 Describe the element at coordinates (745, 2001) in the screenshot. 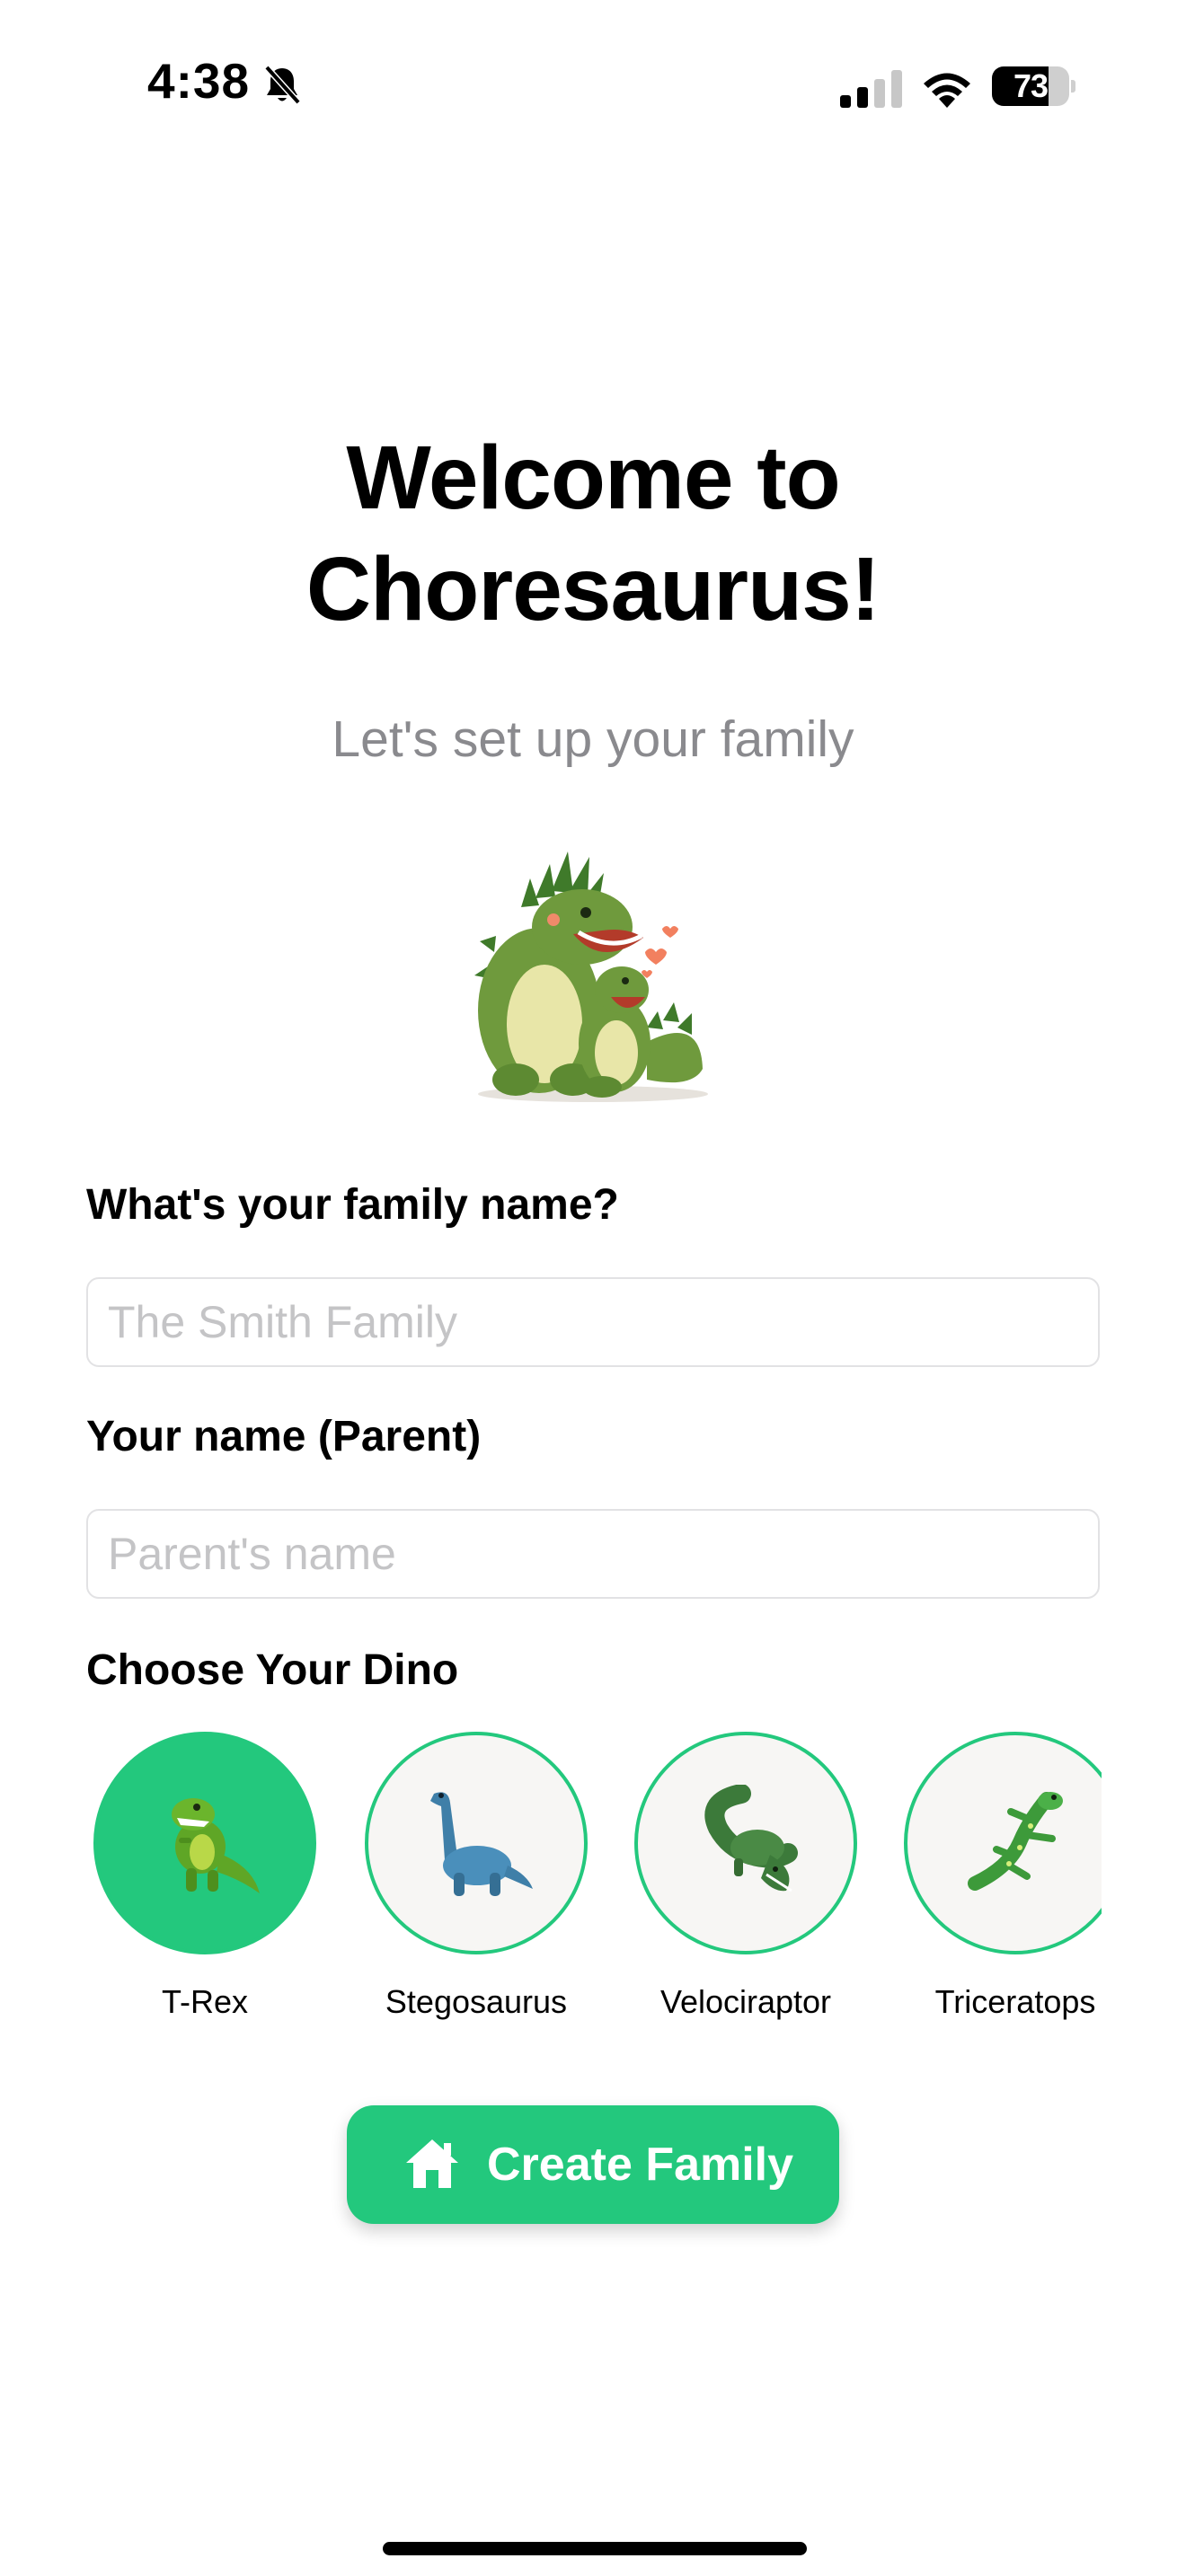

I see `dino-option-label: Velociraptor` at that location.